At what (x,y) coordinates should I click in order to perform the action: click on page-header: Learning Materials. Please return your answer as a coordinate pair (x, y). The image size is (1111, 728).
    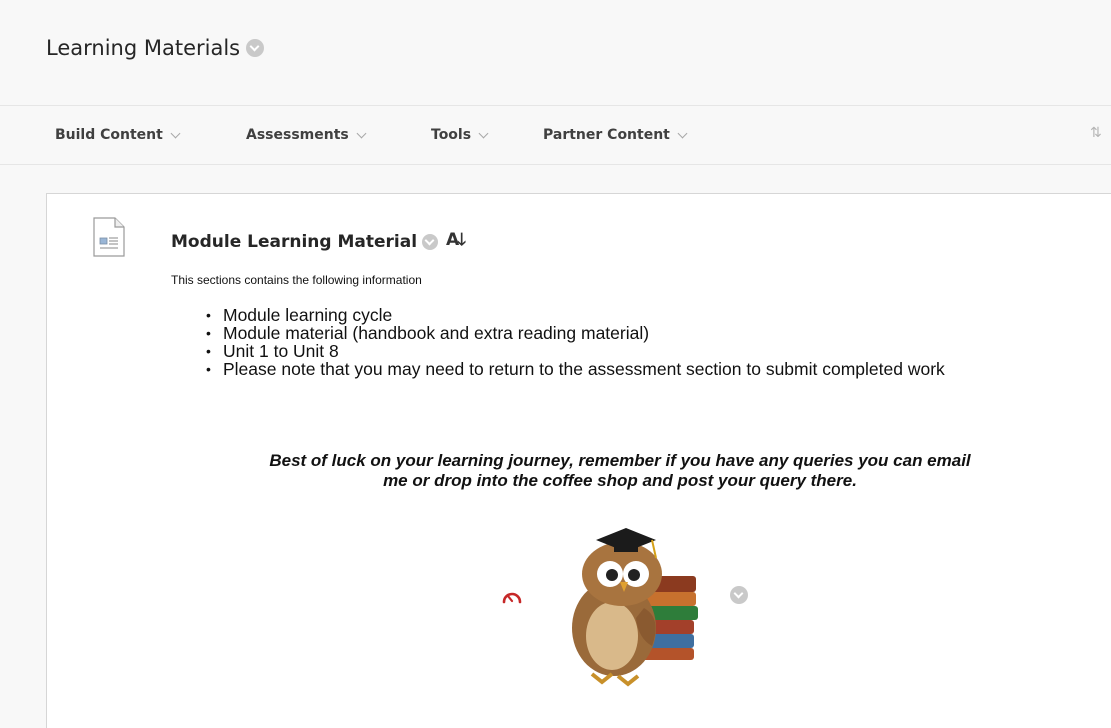
    Looking at the image, I should click on (555, 53).